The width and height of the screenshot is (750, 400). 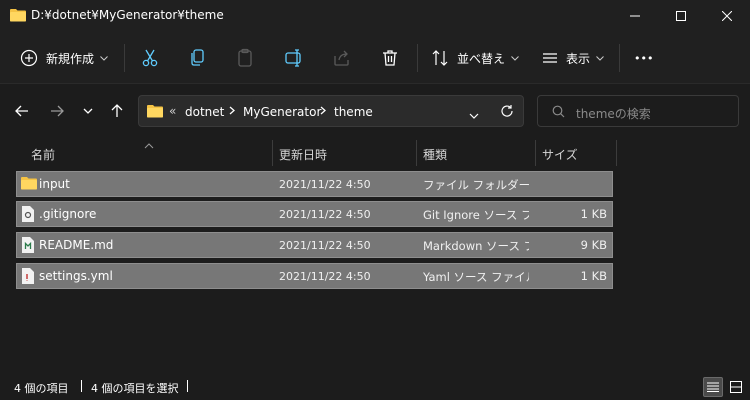 I want to click on maximize-button, so click(x=681, y=16).